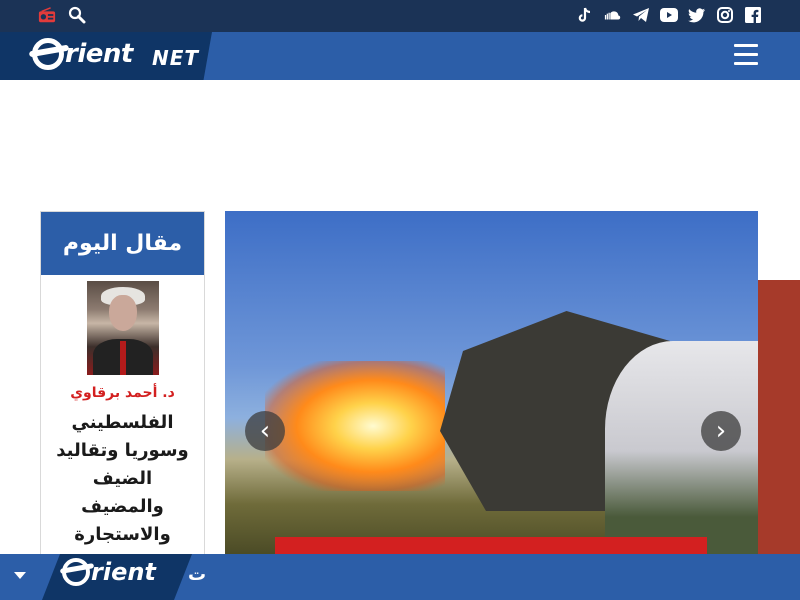 The image size is (800, 600). What do you see at coordinates (400, 56) in the screenshot?
I see `main-navbar: rient NET` at bounding box center [400, 56].